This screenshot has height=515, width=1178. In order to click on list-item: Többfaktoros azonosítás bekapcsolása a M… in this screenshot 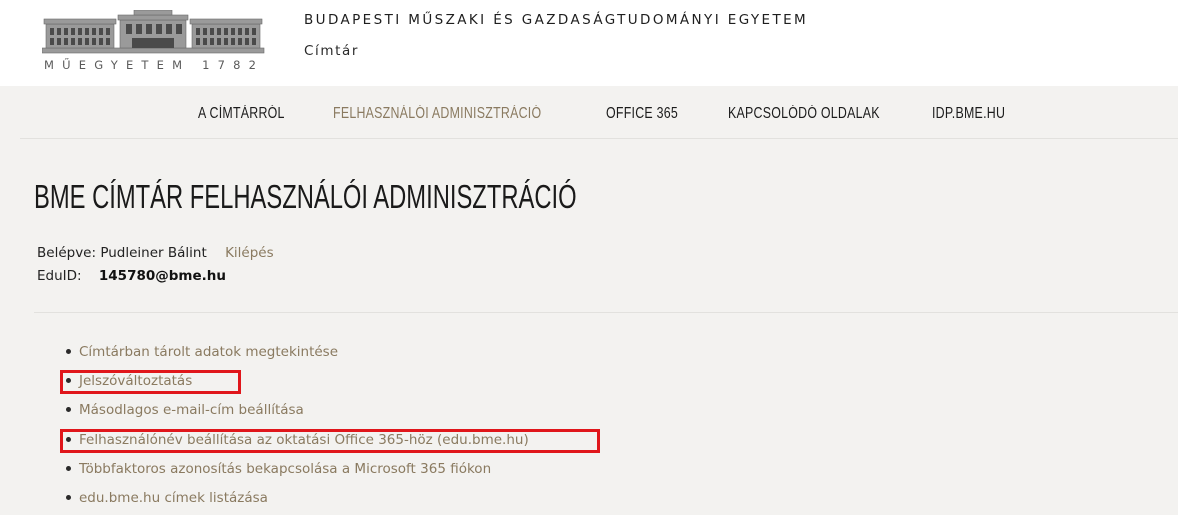, I will do `click(278, 469)`.